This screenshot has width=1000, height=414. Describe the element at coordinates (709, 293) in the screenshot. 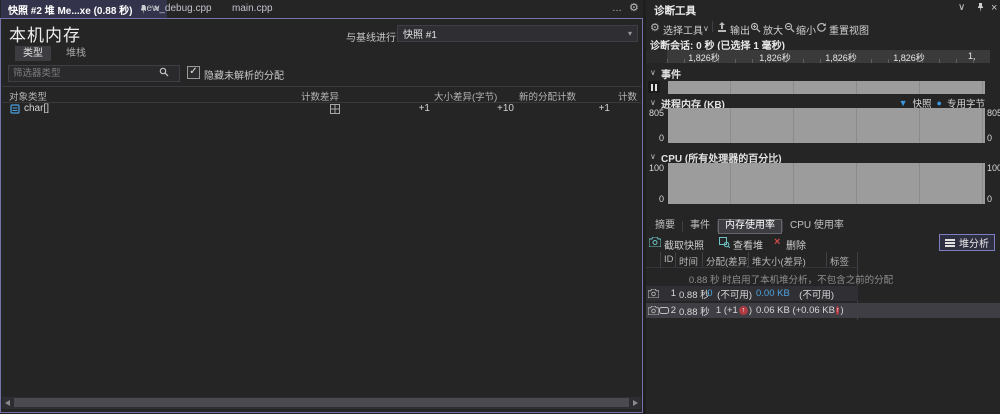

I see `alloc-count: 0` at that location.